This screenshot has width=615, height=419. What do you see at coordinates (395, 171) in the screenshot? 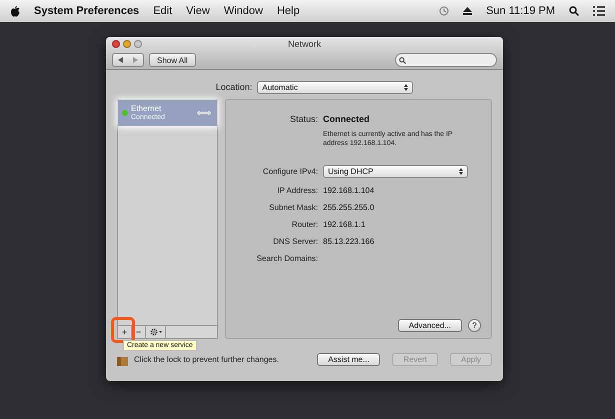
I see `configure-popup: Using DHCP` at bounding box center [395, 171].